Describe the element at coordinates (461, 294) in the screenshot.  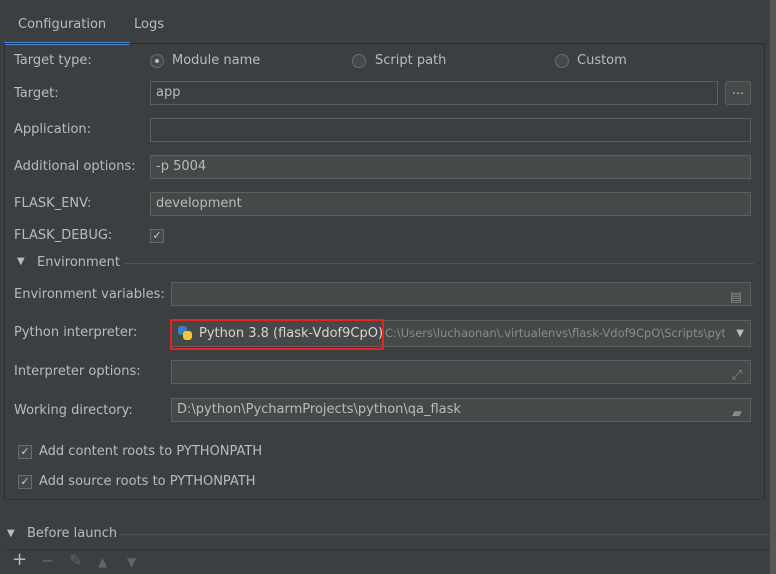
I see `env-vars-input: ▤` at that location.